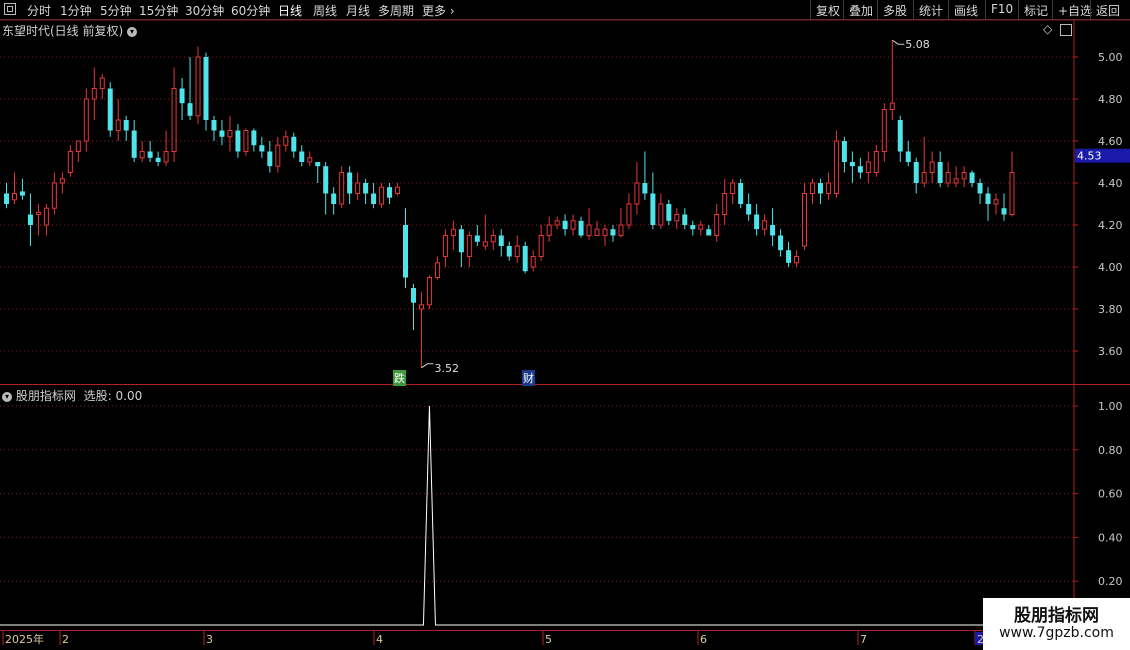  Describe the element at coordinates (548, 639) in the screenshot. I see `date-label: 5` at that location.